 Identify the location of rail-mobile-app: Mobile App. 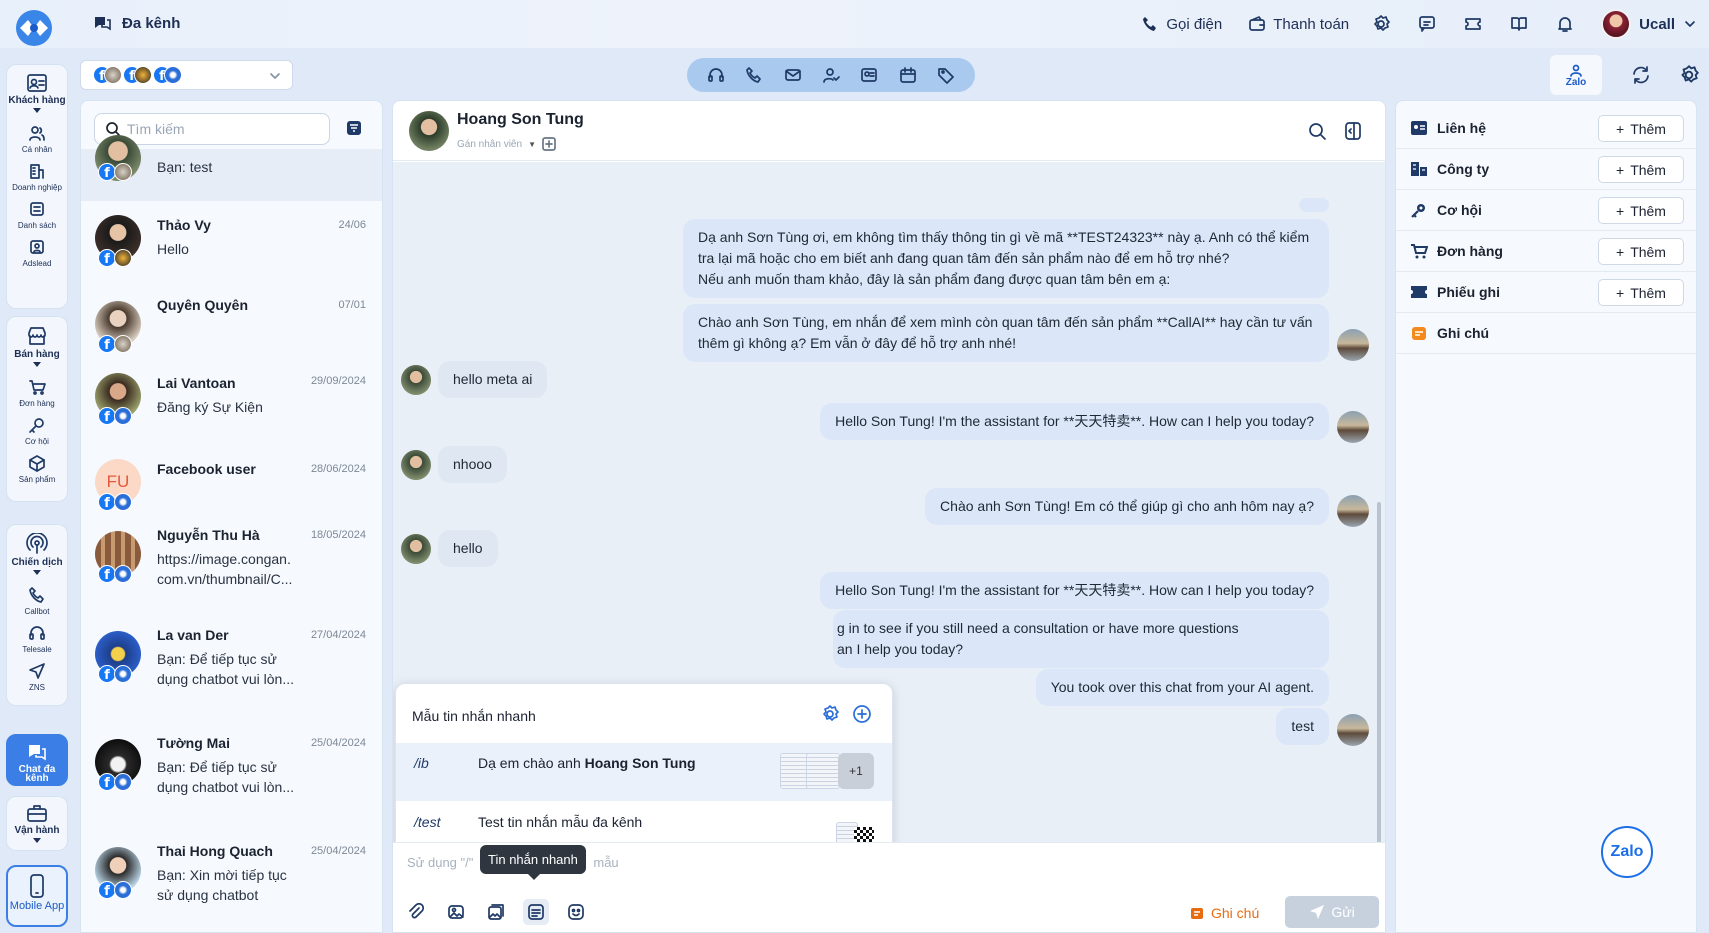
(37, 896).